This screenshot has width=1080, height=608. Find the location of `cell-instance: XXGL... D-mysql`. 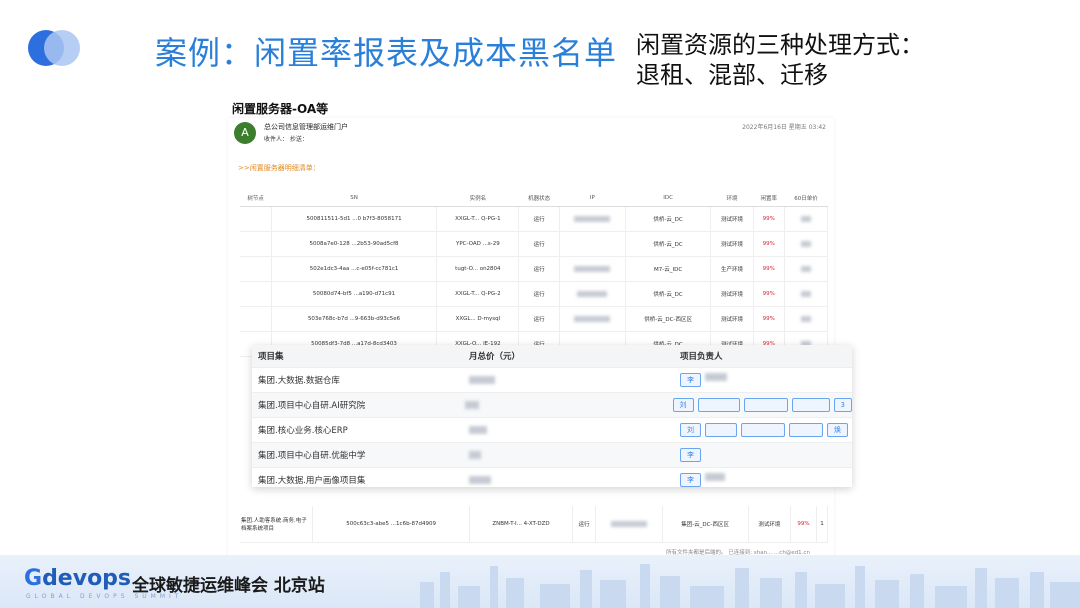

cell-instance: XXGL... D-mysql is located at coordinates (478, 319).